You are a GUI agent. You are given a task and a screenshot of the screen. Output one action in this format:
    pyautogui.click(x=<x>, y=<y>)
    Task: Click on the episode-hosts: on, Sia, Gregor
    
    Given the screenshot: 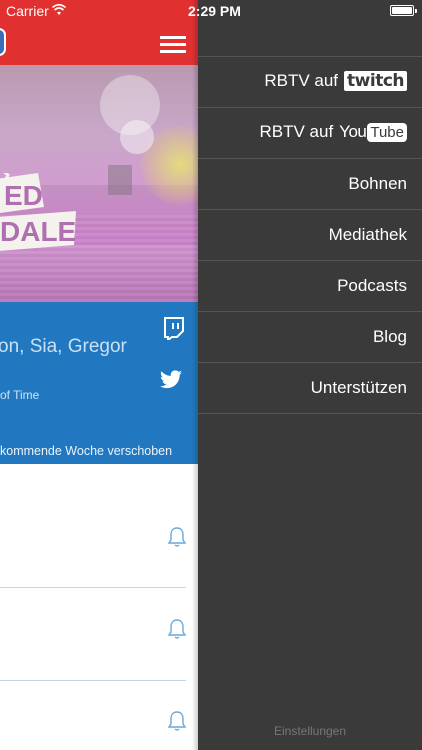 What is the action you would take?
    pyautogui.click(x=63, y=346)
    